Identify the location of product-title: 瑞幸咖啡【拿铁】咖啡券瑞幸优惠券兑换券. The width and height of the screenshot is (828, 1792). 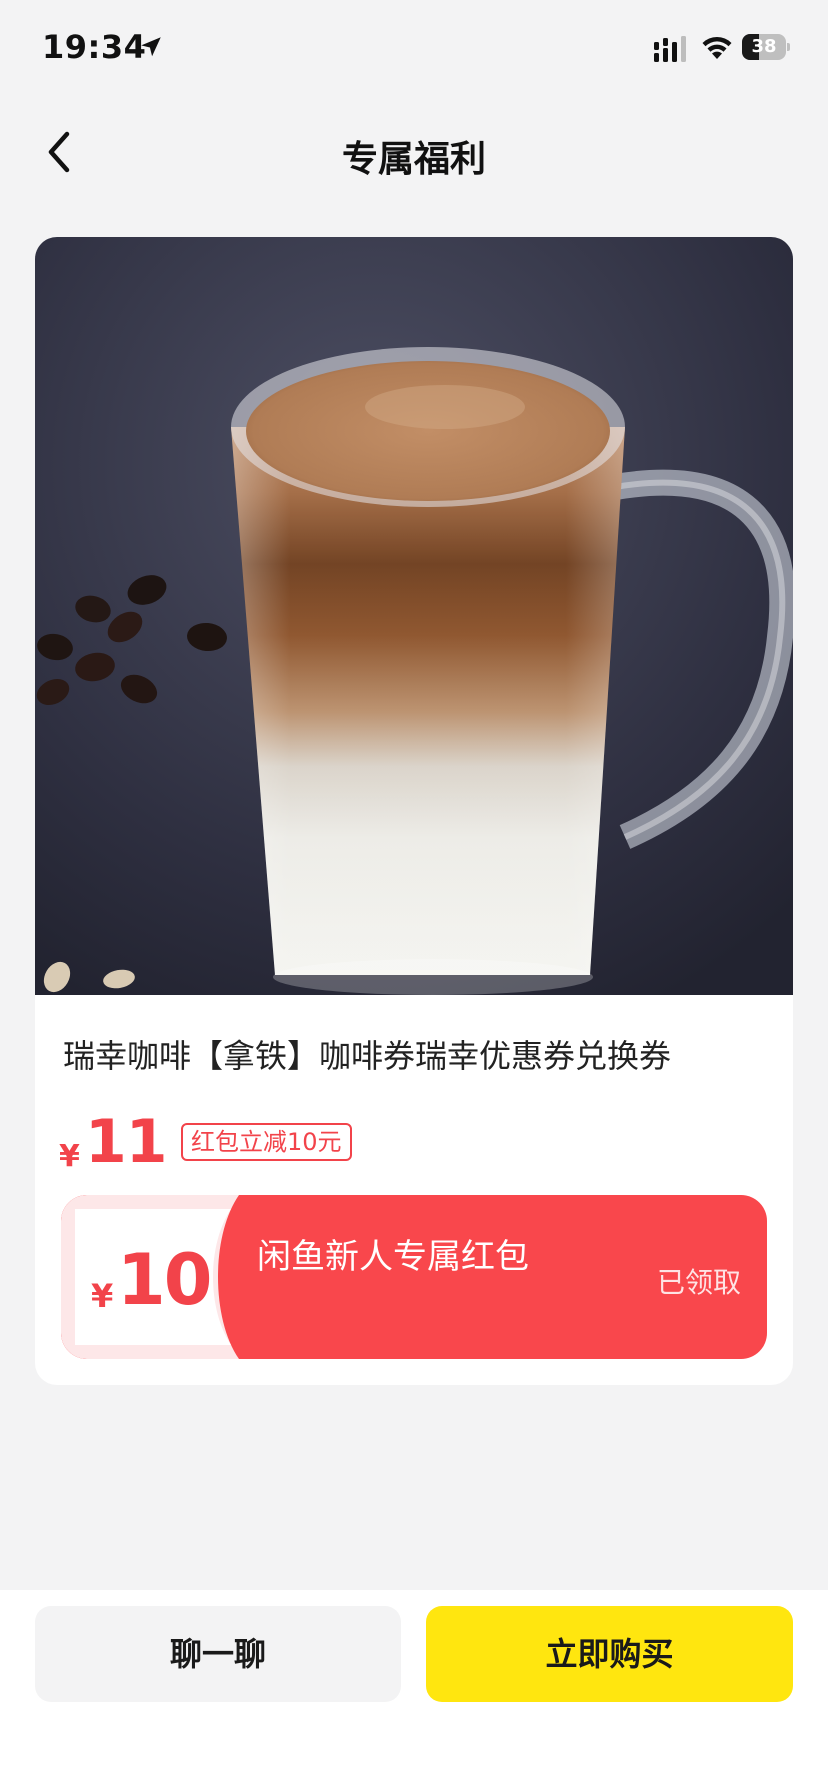
(367, 1056).